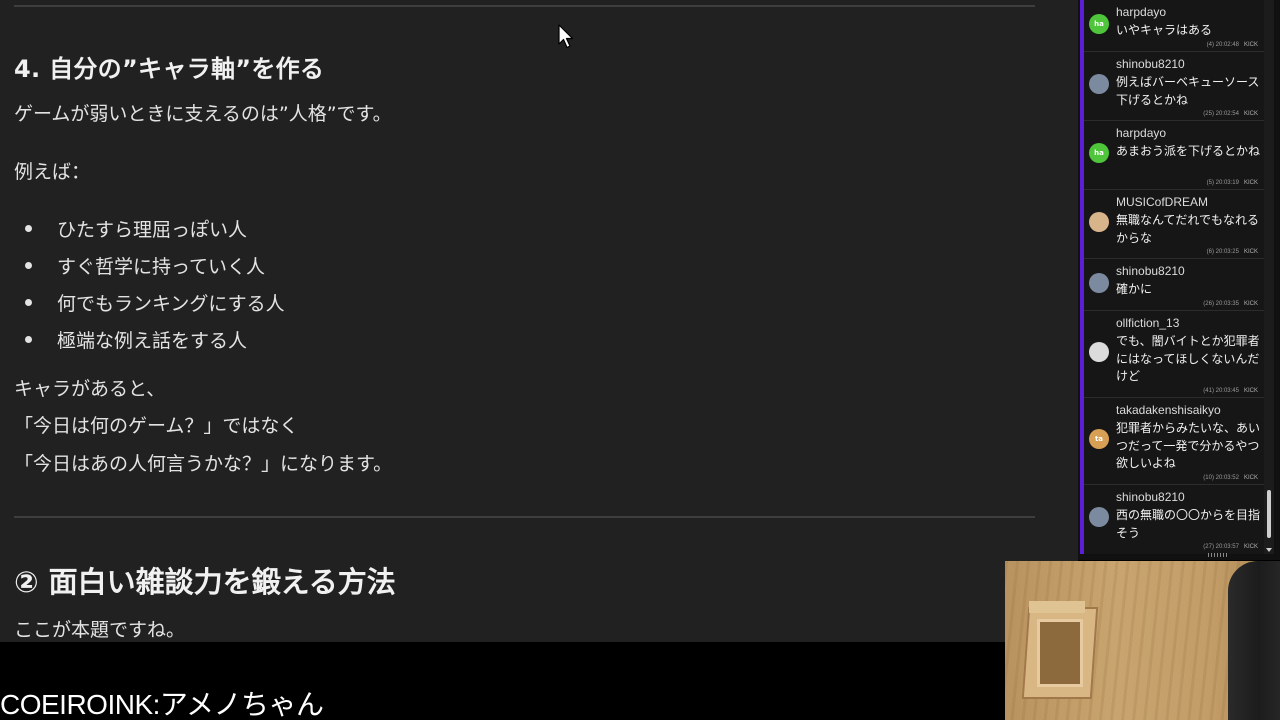 The width and height of the screenshot is (1280, 720). Describe the element at coordinates (1269, 277) in the screenshot. I see `chat-scrollbar` at that location.